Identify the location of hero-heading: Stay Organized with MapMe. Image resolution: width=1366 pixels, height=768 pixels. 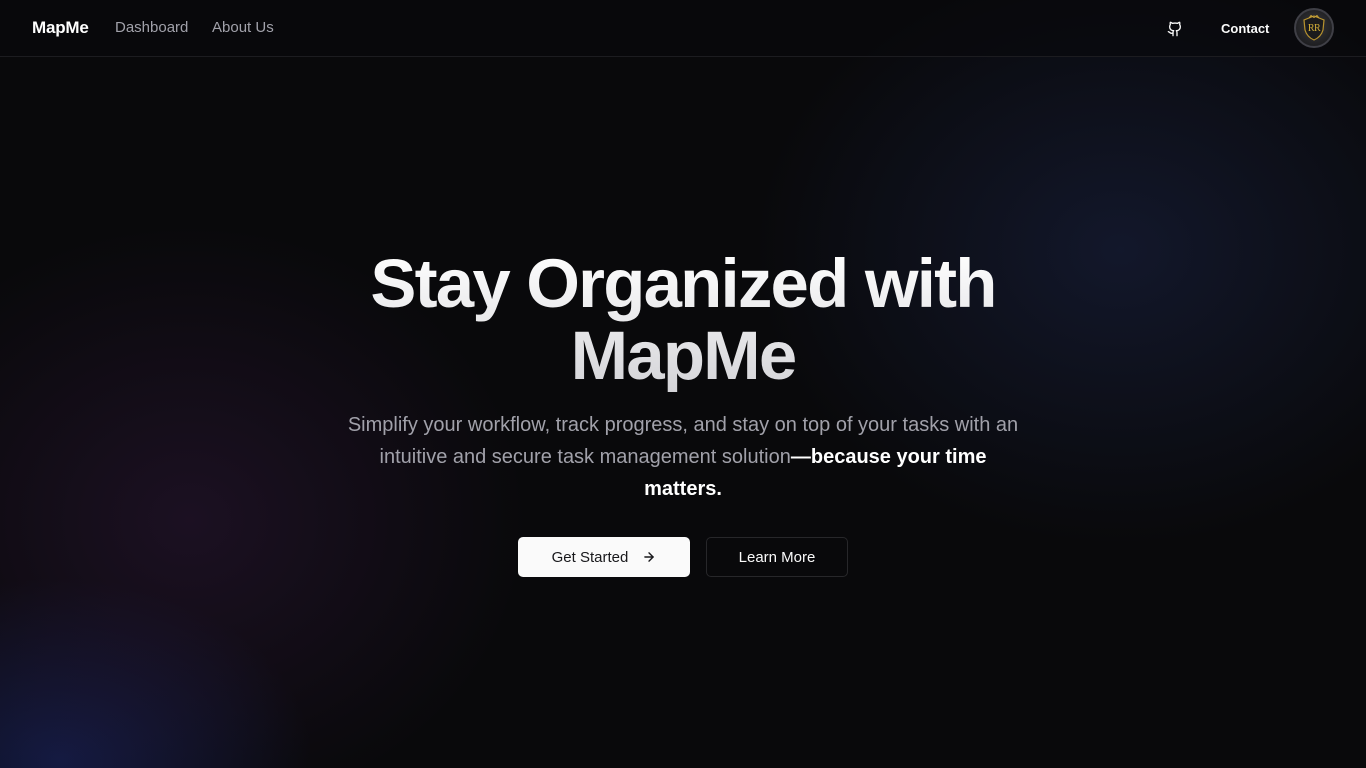
(683, 320).